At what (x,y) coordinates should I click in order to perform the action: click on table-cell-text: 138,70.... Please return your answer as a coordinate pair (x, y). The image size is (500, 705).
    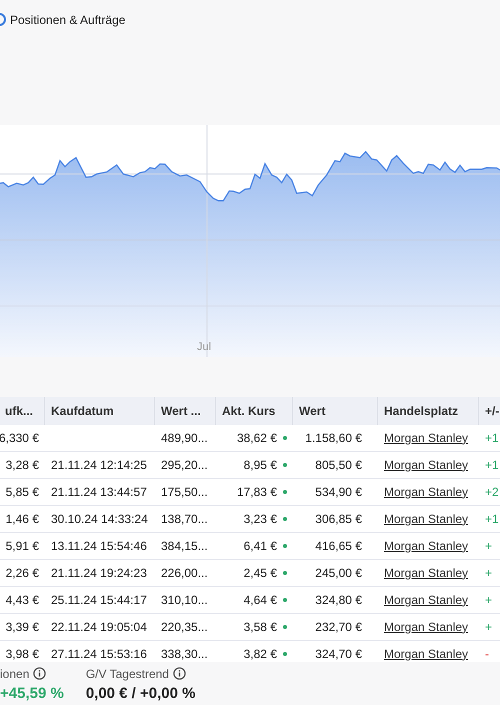
    Looking at the image, I should click on (184, 519).